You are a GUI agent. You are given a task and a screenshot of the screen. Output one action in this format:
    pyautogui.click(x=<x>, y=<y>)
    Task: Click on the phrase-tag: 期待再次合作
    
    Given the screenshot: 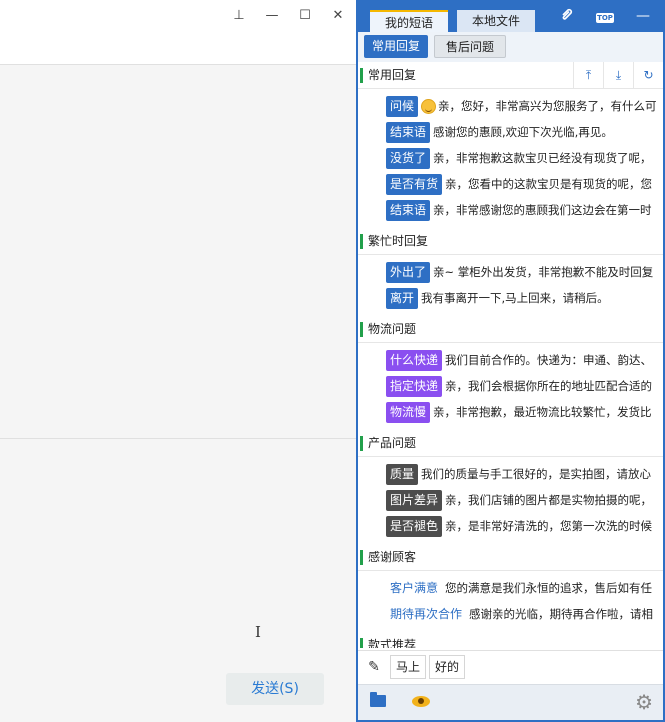 What is the action you would take?
    pyautogui.click(x=426, y=614)
    